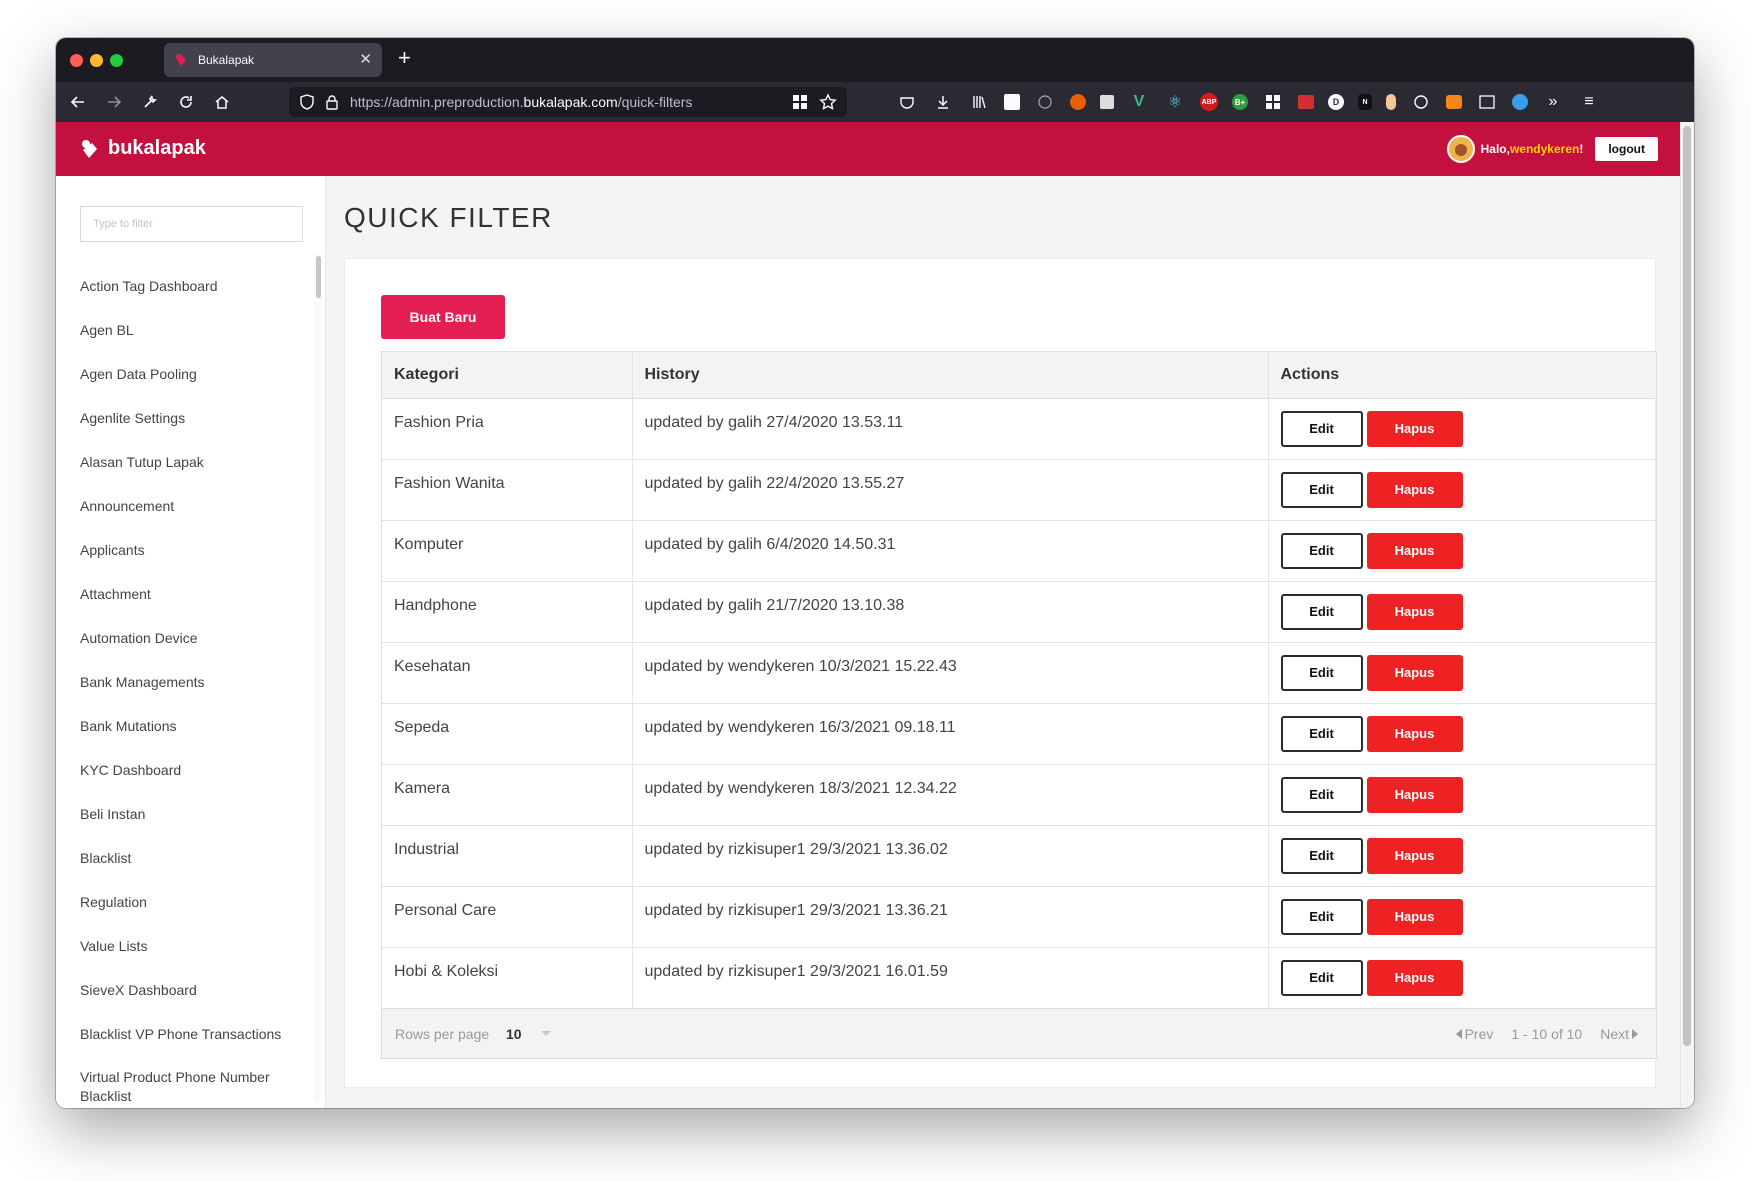 Image resolution: width=1751 pixels, height=1181 pixels. Describe the element at coordinates (1454, 102) in the screenshot. I see `metamask-fox-icon` at that location.